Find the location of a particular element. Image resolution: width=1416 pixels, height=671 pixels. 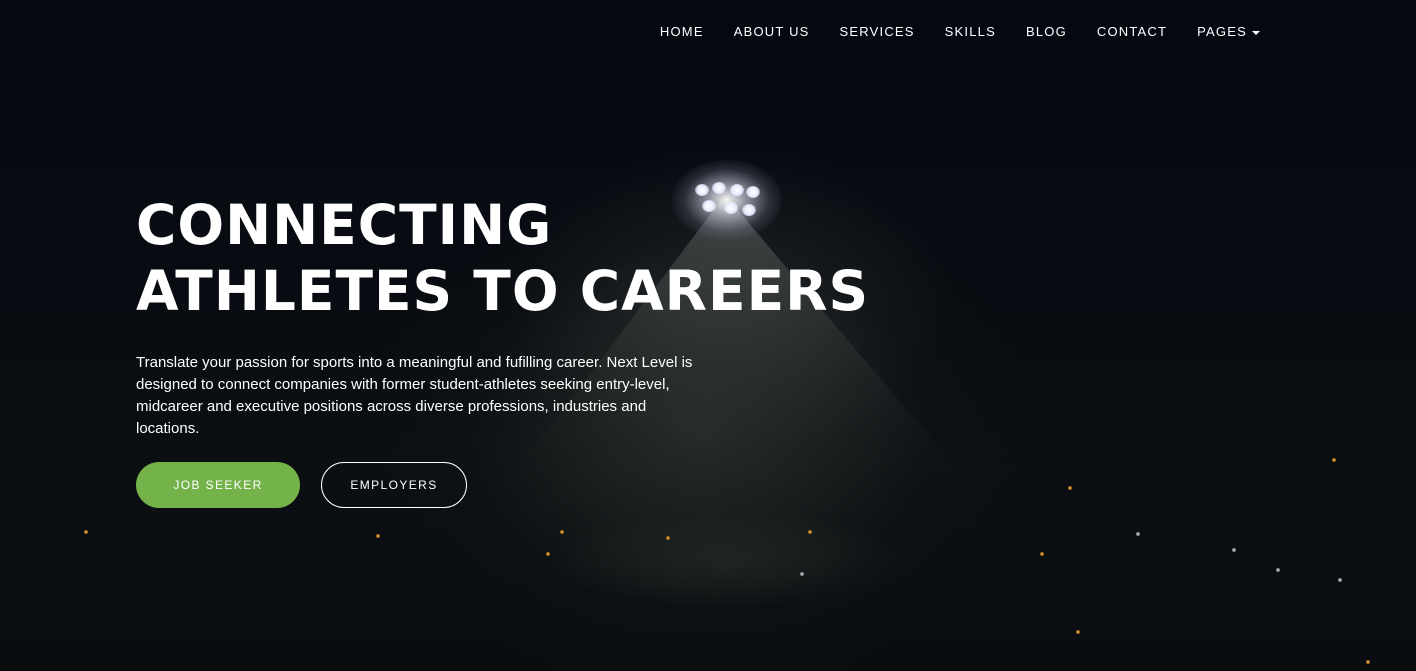

nav-pages-dropdown: PAGES is located at coordinates (1228, 31).